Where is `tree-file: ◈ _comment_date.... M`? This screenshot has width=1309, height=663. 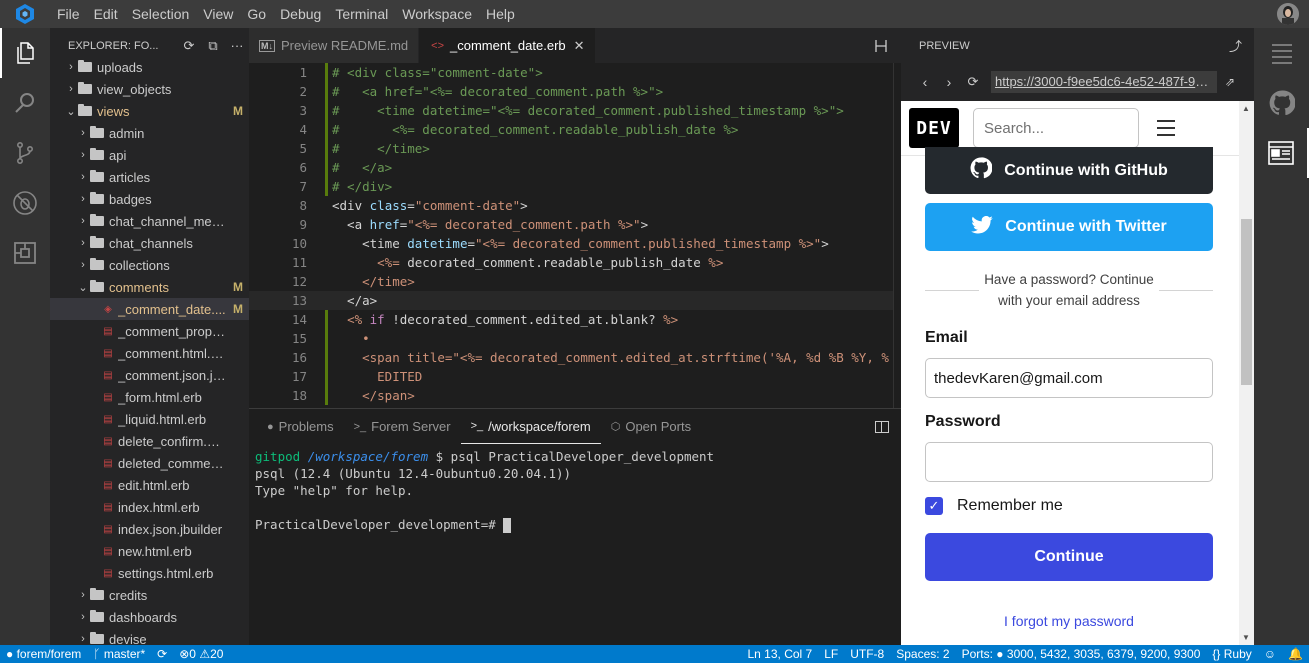
tree-file: ◈ _comment_date.... M is located at coordinates (149, 309).